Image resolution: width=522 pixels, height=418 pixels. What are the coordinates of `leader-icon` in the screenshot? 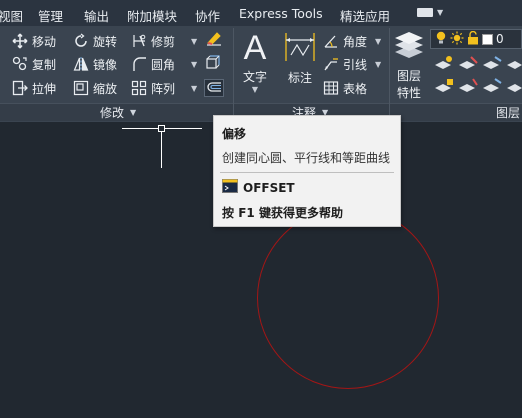 It's located at (331, 64).